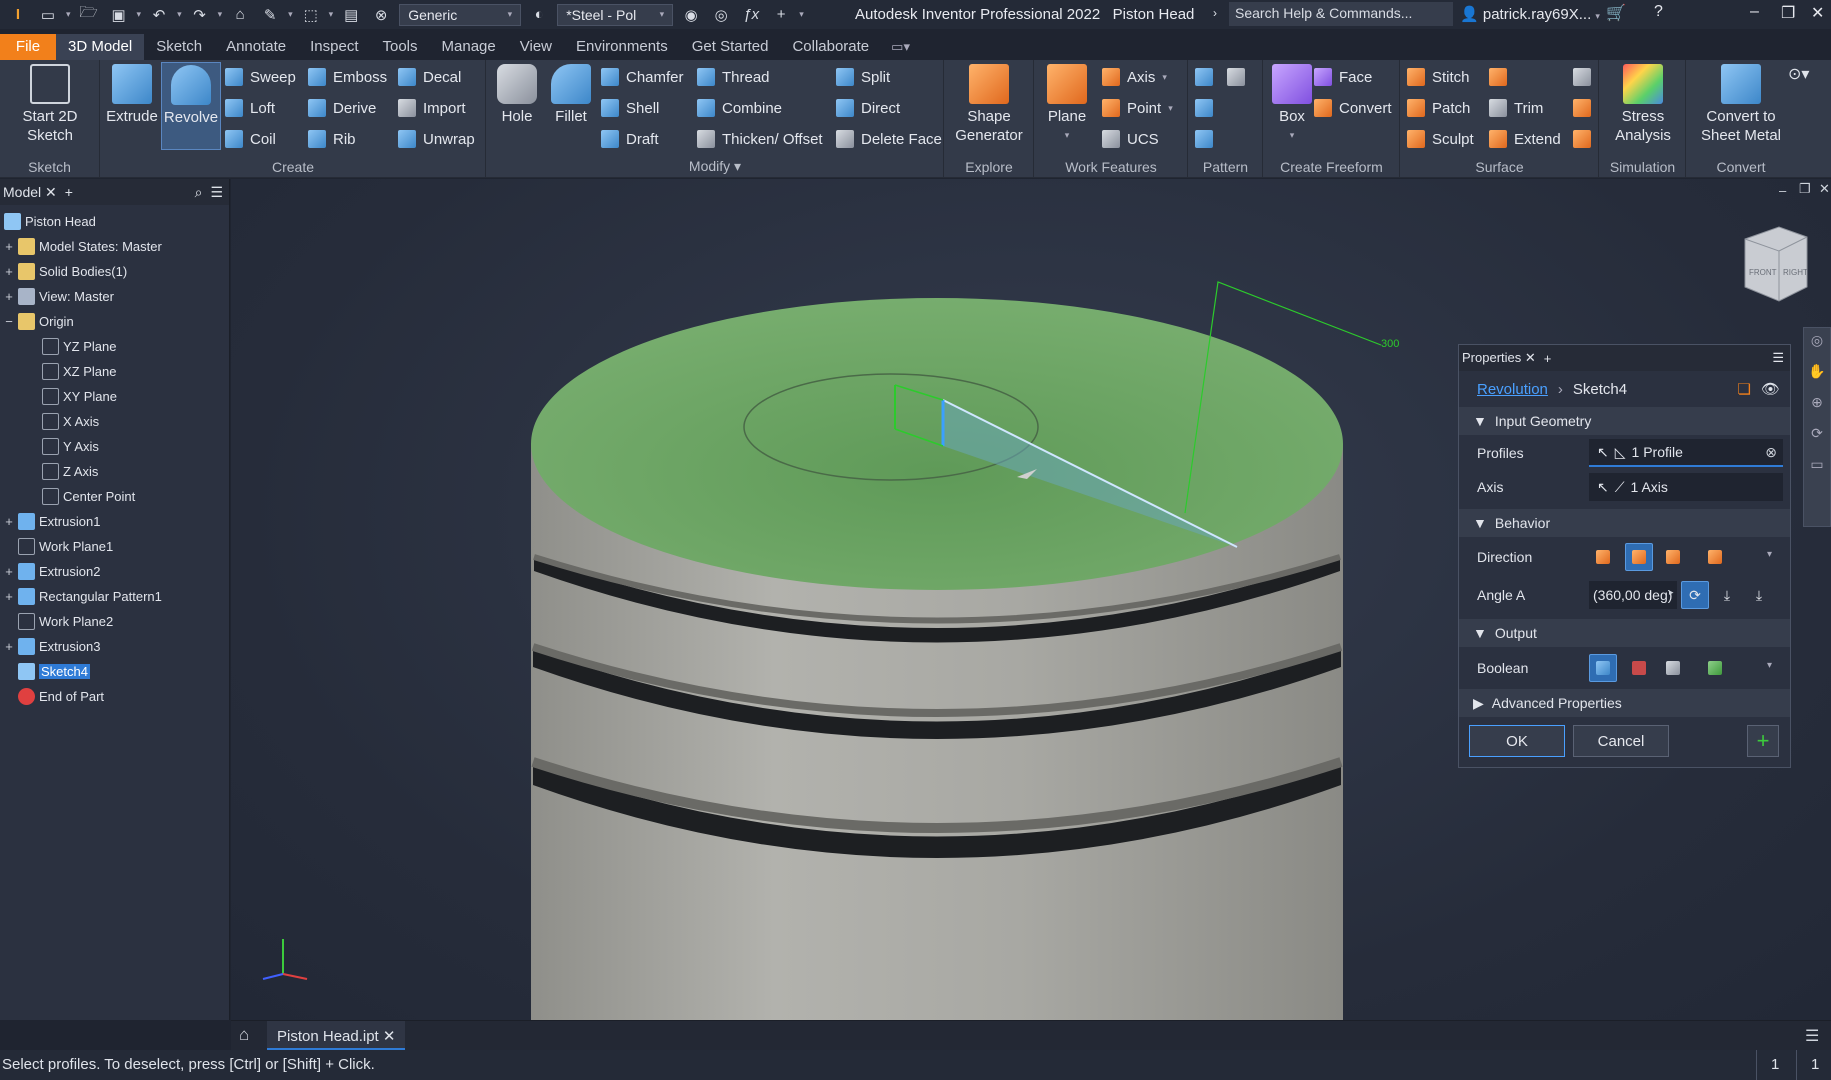 The width and height of the screenshot is (1831, 1080). What do you see at coordinates (50, 221) in the screenshot?
I see `tree-node: Piston Head` at bounding box center [50, 221].